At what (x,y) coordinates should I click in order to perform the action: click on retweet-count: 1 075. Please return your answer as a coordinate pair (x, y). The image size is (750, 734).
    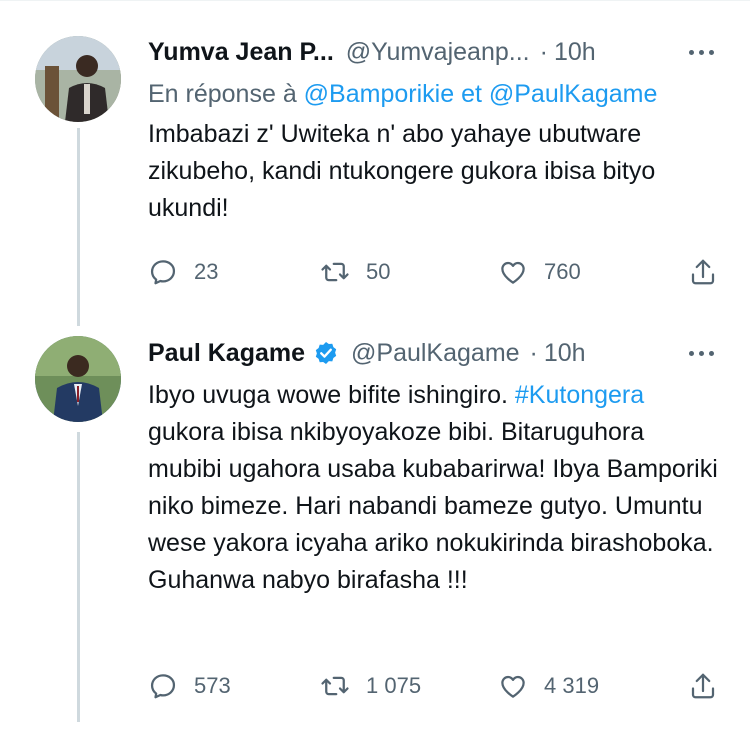
    Looking at the image, I should click on (394, 685).